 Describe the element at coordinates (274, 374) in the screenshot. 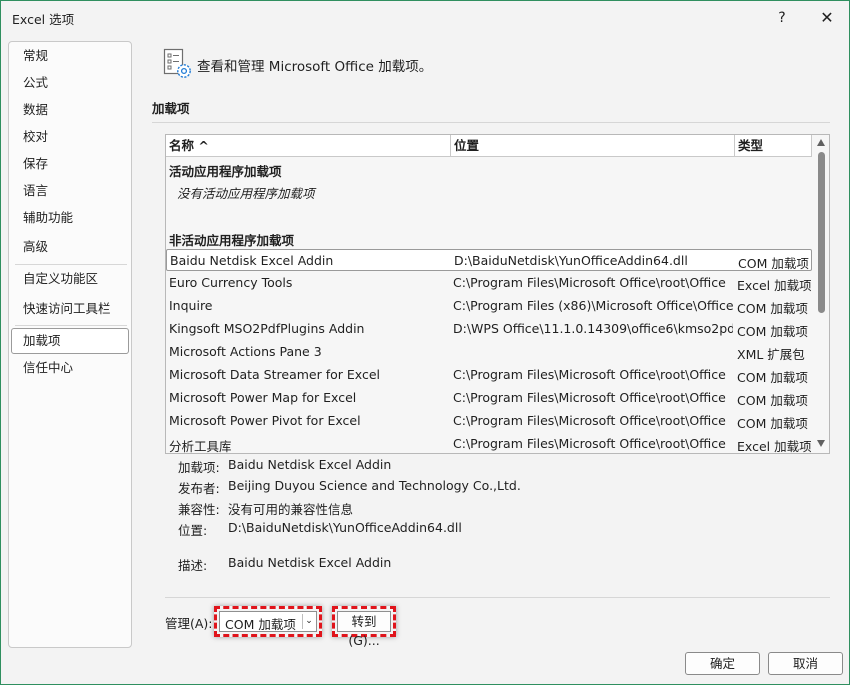

I see `row-name: Microsoft Data Streamer for Excel` at that location.